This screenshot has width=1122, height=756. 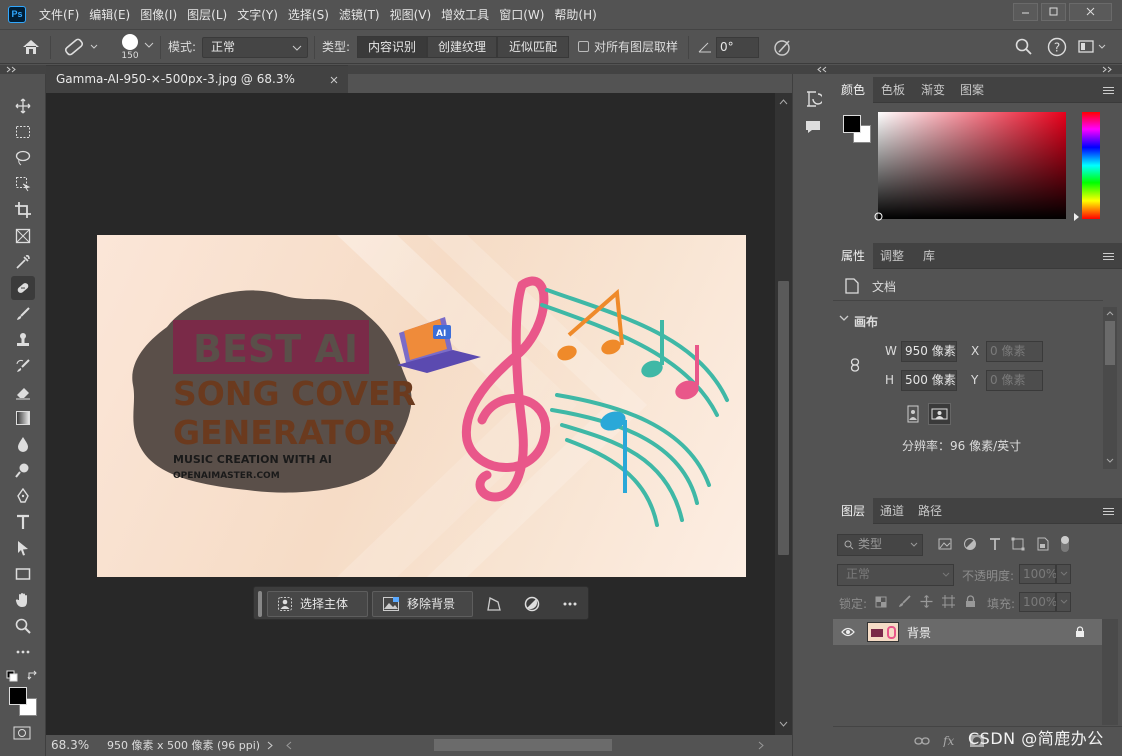 I want to click on collapse-double-chevron-icon, so click(x=822, y=69).